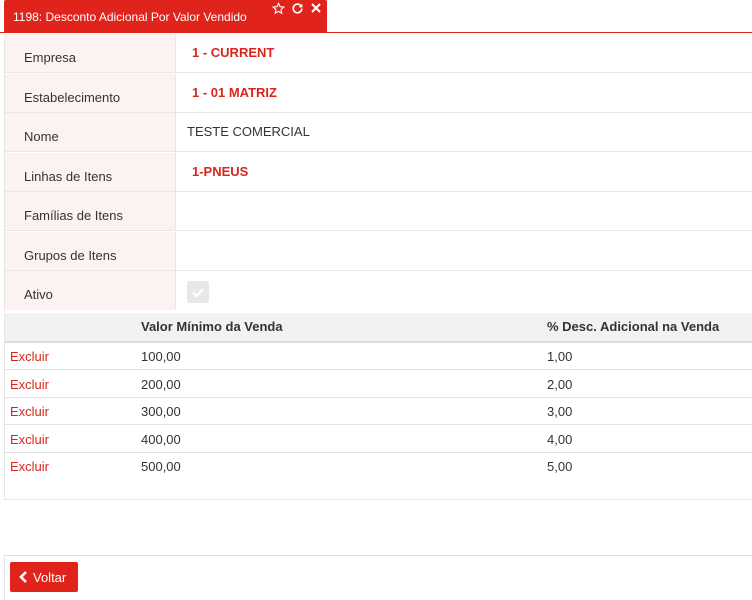 The width and height of the screenshot is (752, 600). What do you see at coordinates (161, 411) in the screenshot?
I see `valor-cell: 300,00` at bounding box center [161, 411].